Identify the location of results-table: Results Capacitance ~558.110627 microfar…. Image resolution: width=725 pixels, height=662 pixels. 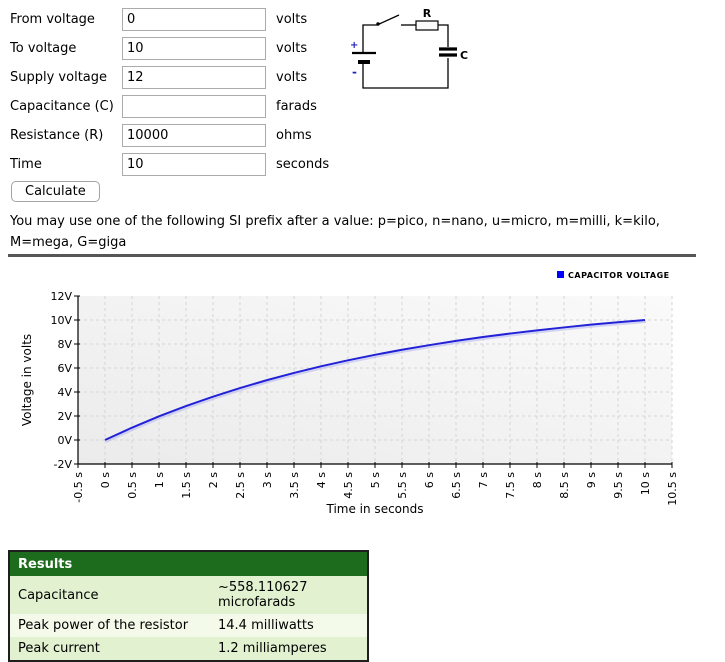
(188, 606).